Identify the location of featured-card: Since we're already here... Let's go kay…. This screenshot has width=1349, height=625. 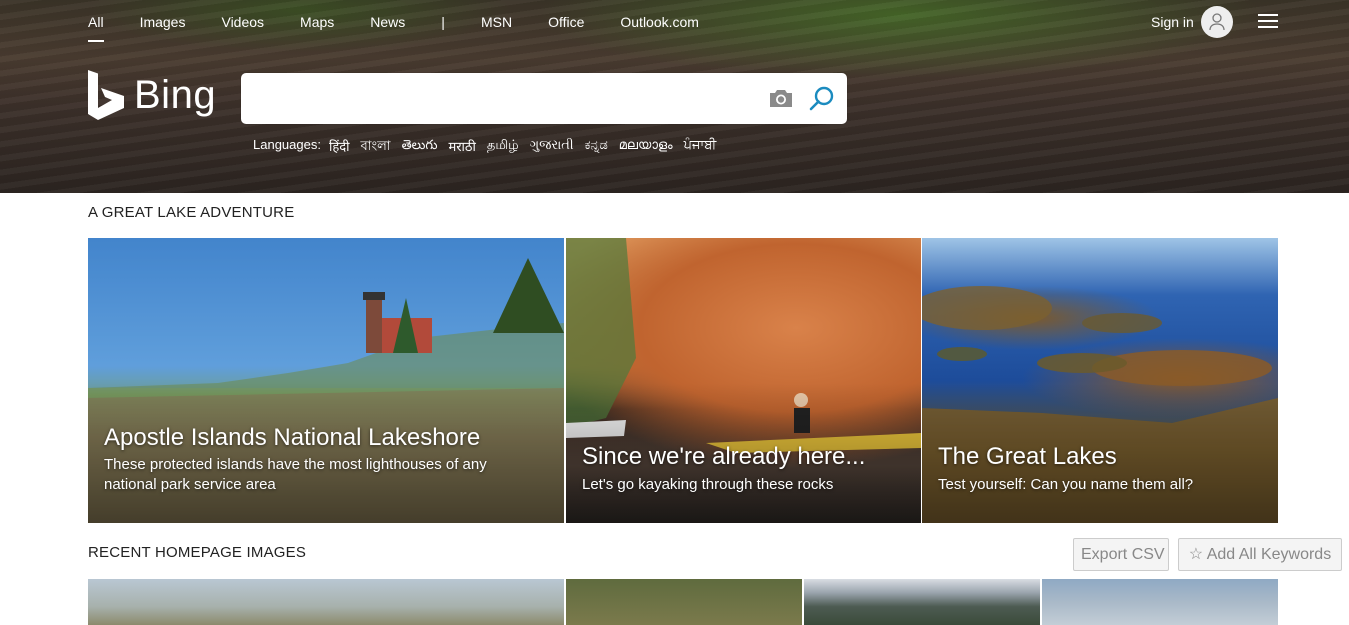
(743, 380).